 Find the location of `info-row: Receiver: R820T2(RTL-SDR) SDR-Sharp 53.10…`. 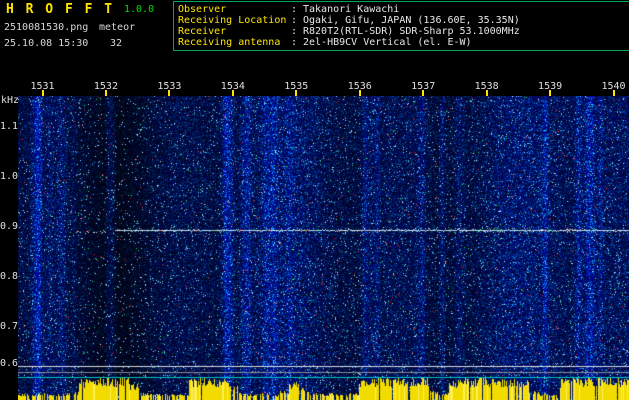

info-row: Receiver: R820T2(RTL-SDR) SDR-Sharp 53.10… is located at coordinates (349, 31).